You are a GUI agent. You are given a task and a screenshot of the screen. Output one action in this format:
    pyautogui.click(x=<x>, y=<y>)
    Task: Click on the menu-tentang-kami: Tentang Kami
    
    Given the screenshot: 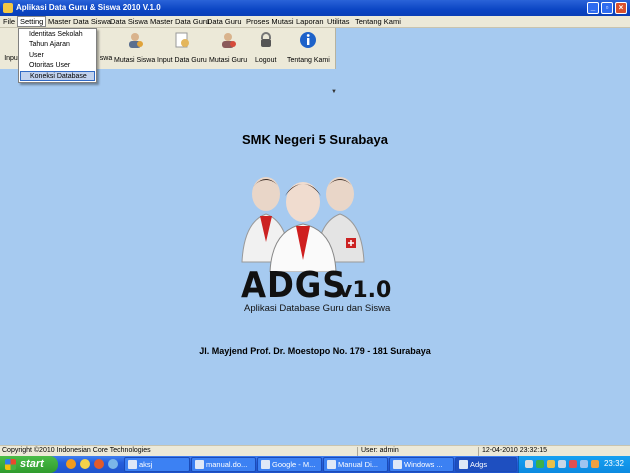 What is the action you would take?
    pyautogui.click(x=378, y=21)
    